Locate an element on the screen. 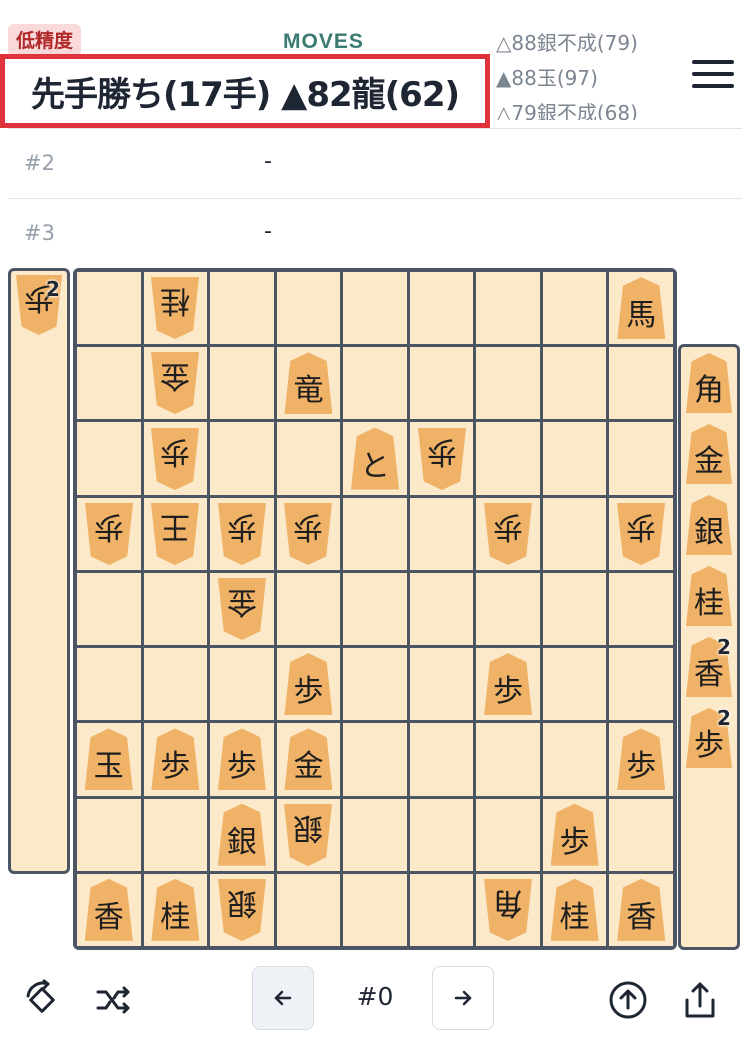 The height and width of the screenshot is (1040, 750). next-move-button is located at coordinates (463, 998).